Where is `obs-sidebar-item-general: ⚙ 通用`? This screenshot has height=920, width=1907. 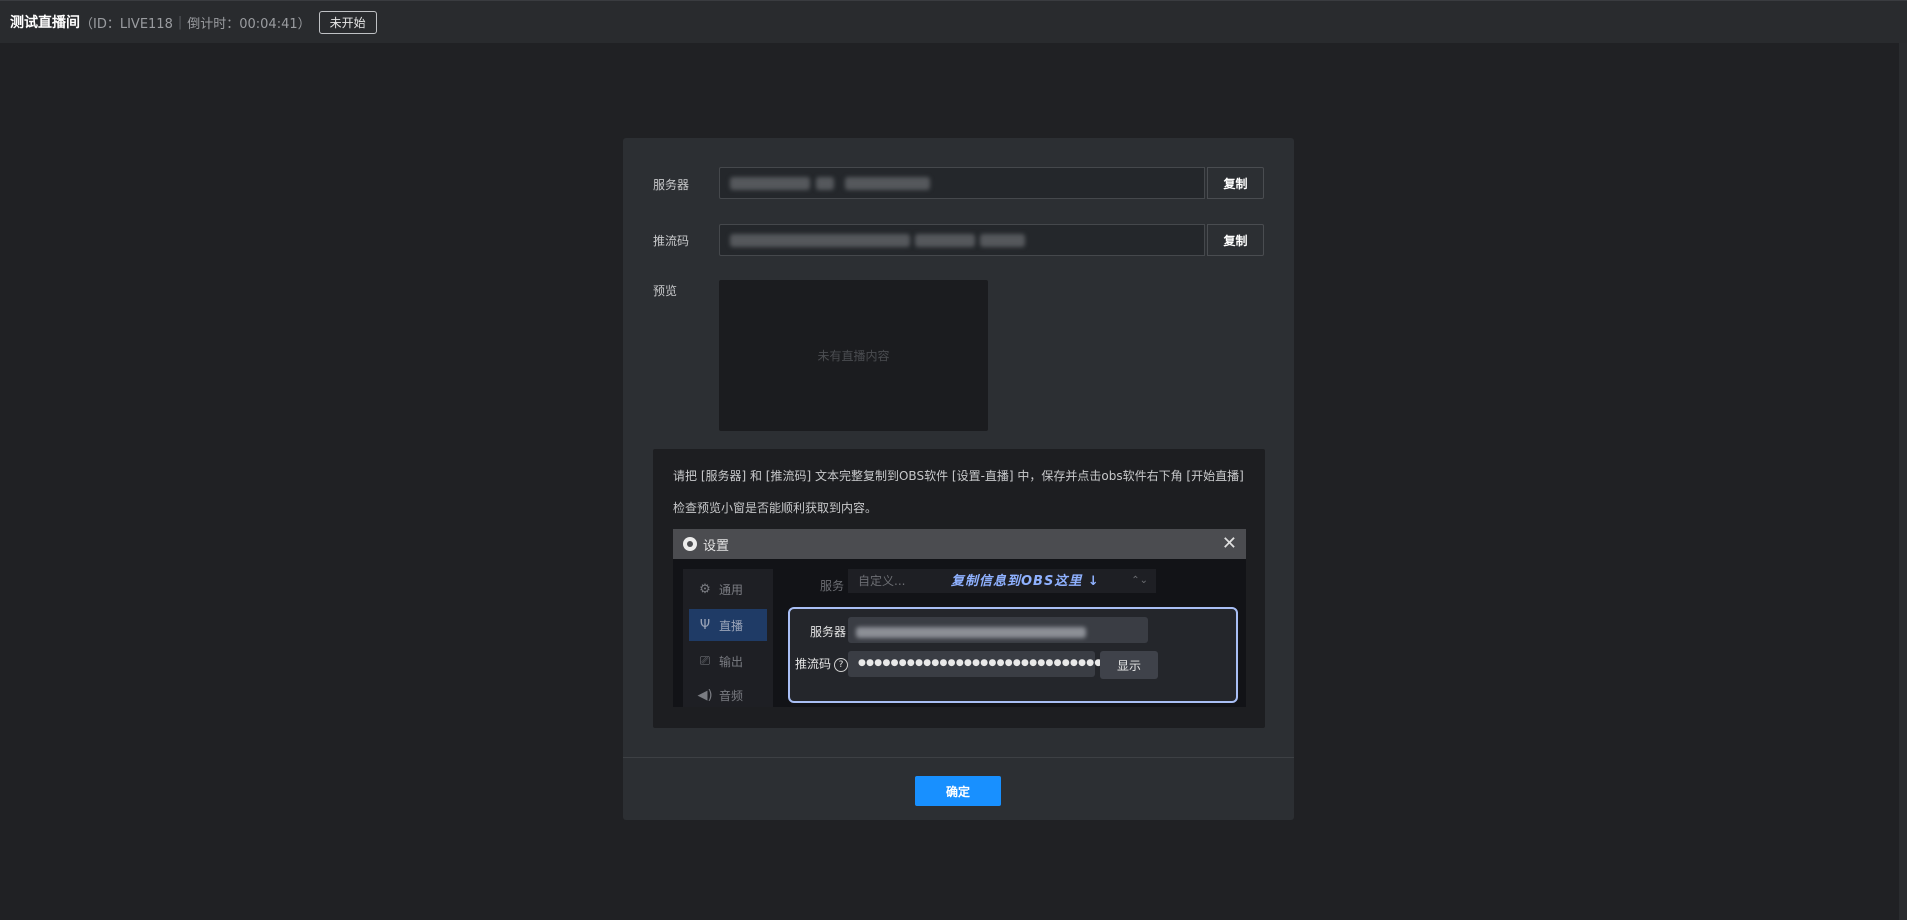
obs-sidebar-item-general: ⚙ 通用 is located at coordinates (728, 589).